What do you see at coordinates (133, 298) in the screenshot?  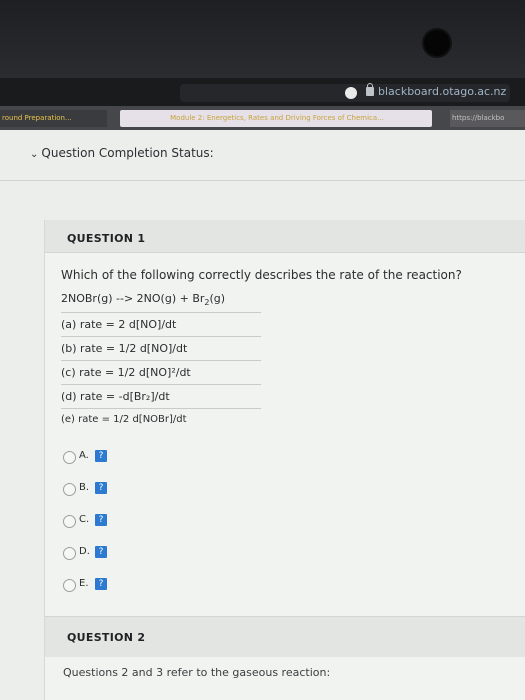 I see `reaction-text: 2NOBr(g) --> 2NO(g) + Br` at bounding box center [133, 298].